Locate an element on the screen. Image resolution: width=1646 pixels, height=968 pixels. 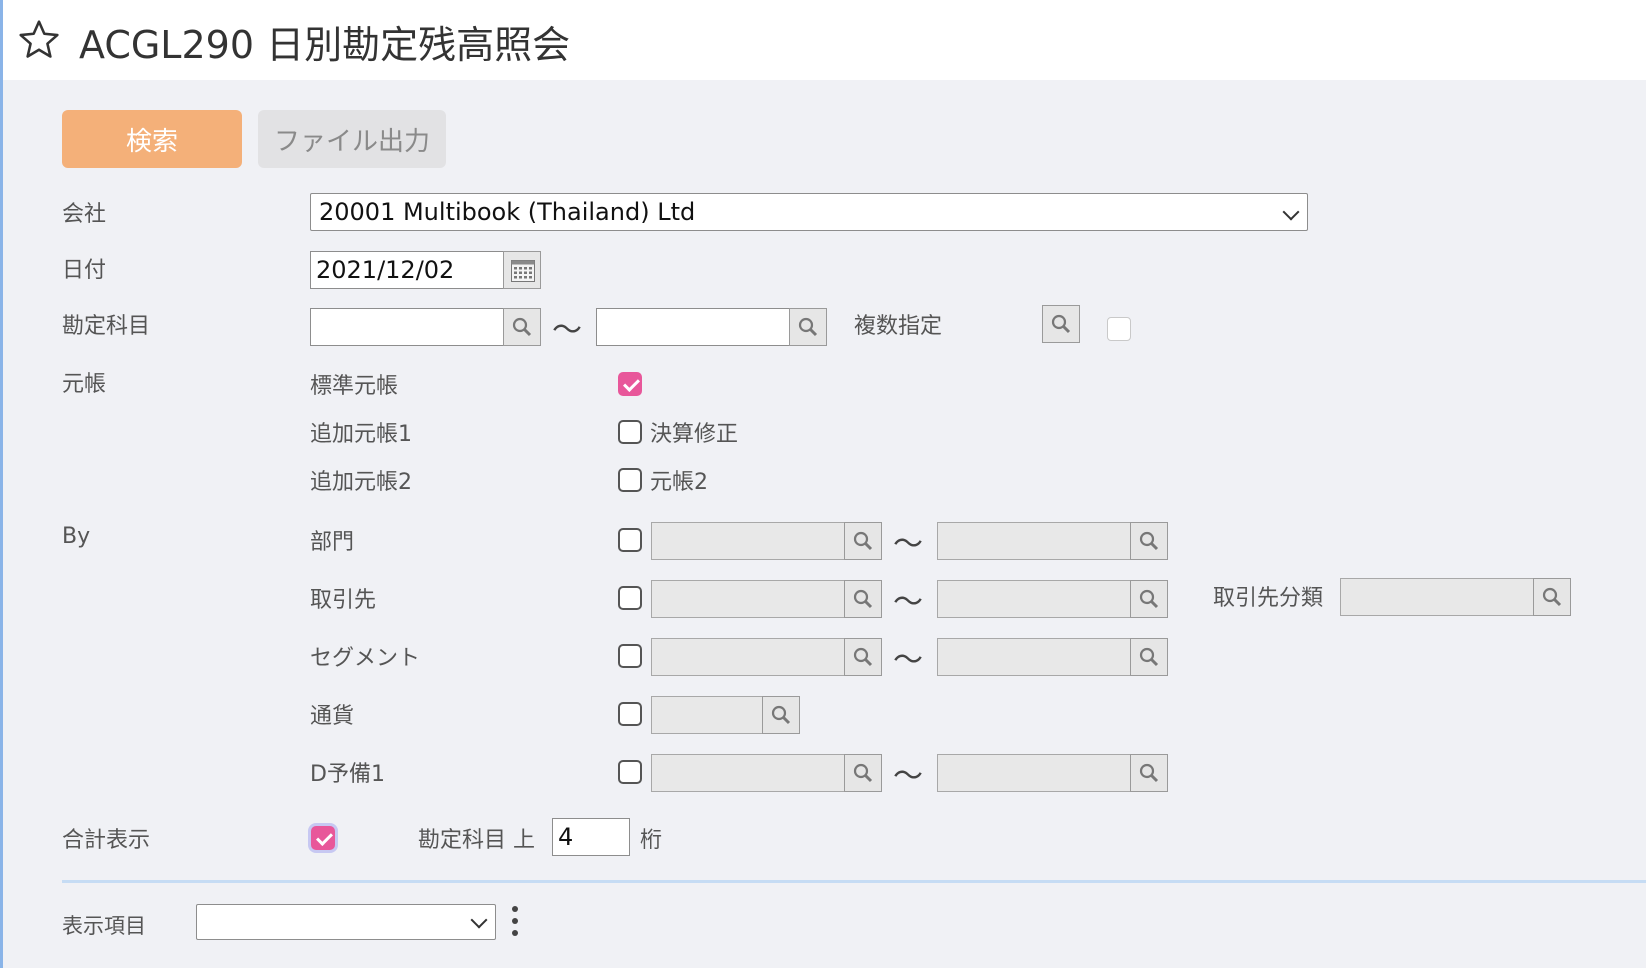
by-dreserve1-label: D予備1 is located at coordinates (347, 774).